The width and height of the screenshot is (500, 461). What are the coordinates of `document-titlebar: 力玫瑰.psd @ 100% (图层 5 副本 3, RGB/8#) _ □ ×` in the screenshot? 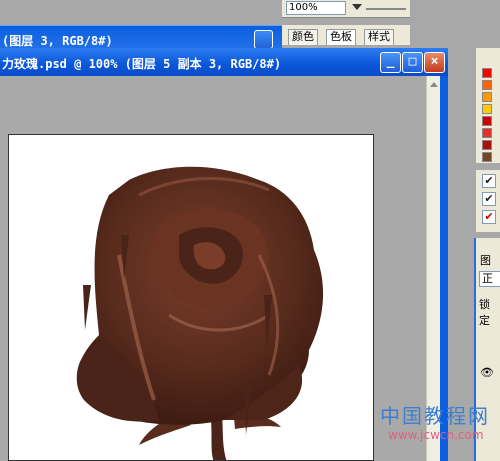 It's located at (224, 62).